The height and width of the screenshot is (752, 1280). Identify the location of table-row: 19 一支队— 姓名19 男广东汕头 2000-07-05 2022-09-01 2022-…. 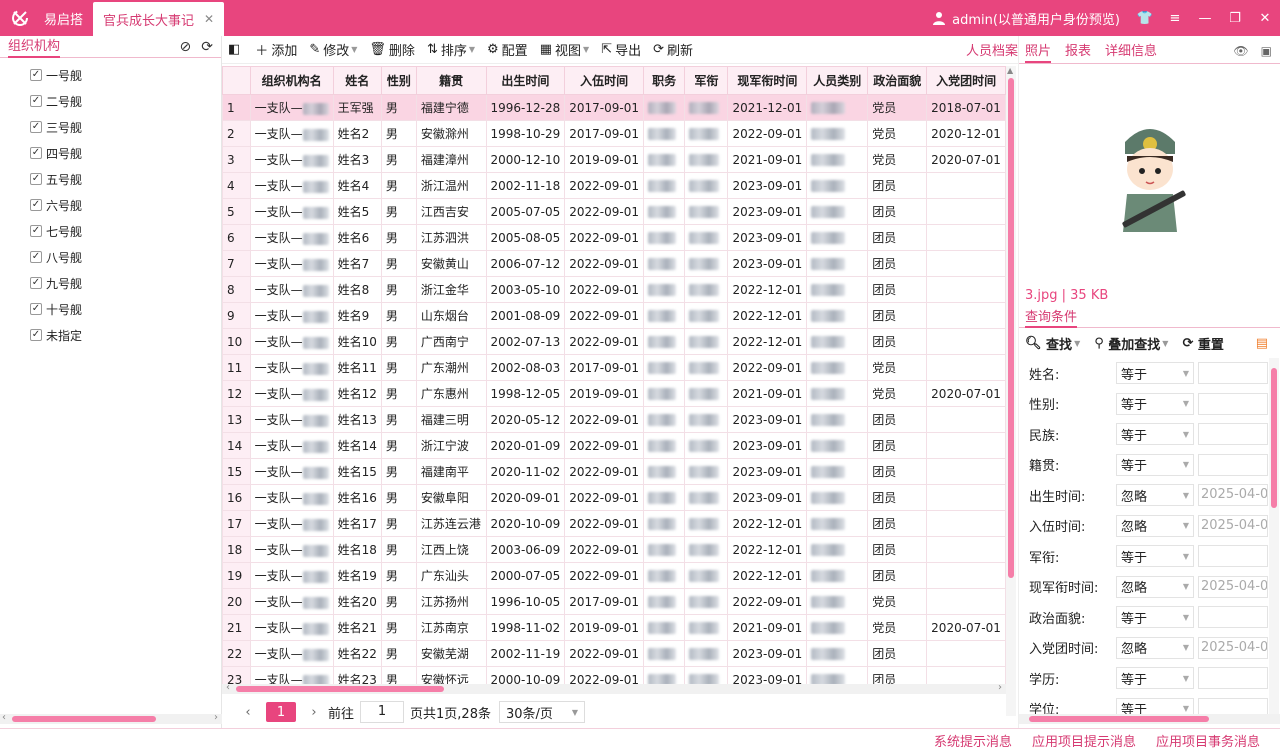
(614, 575).